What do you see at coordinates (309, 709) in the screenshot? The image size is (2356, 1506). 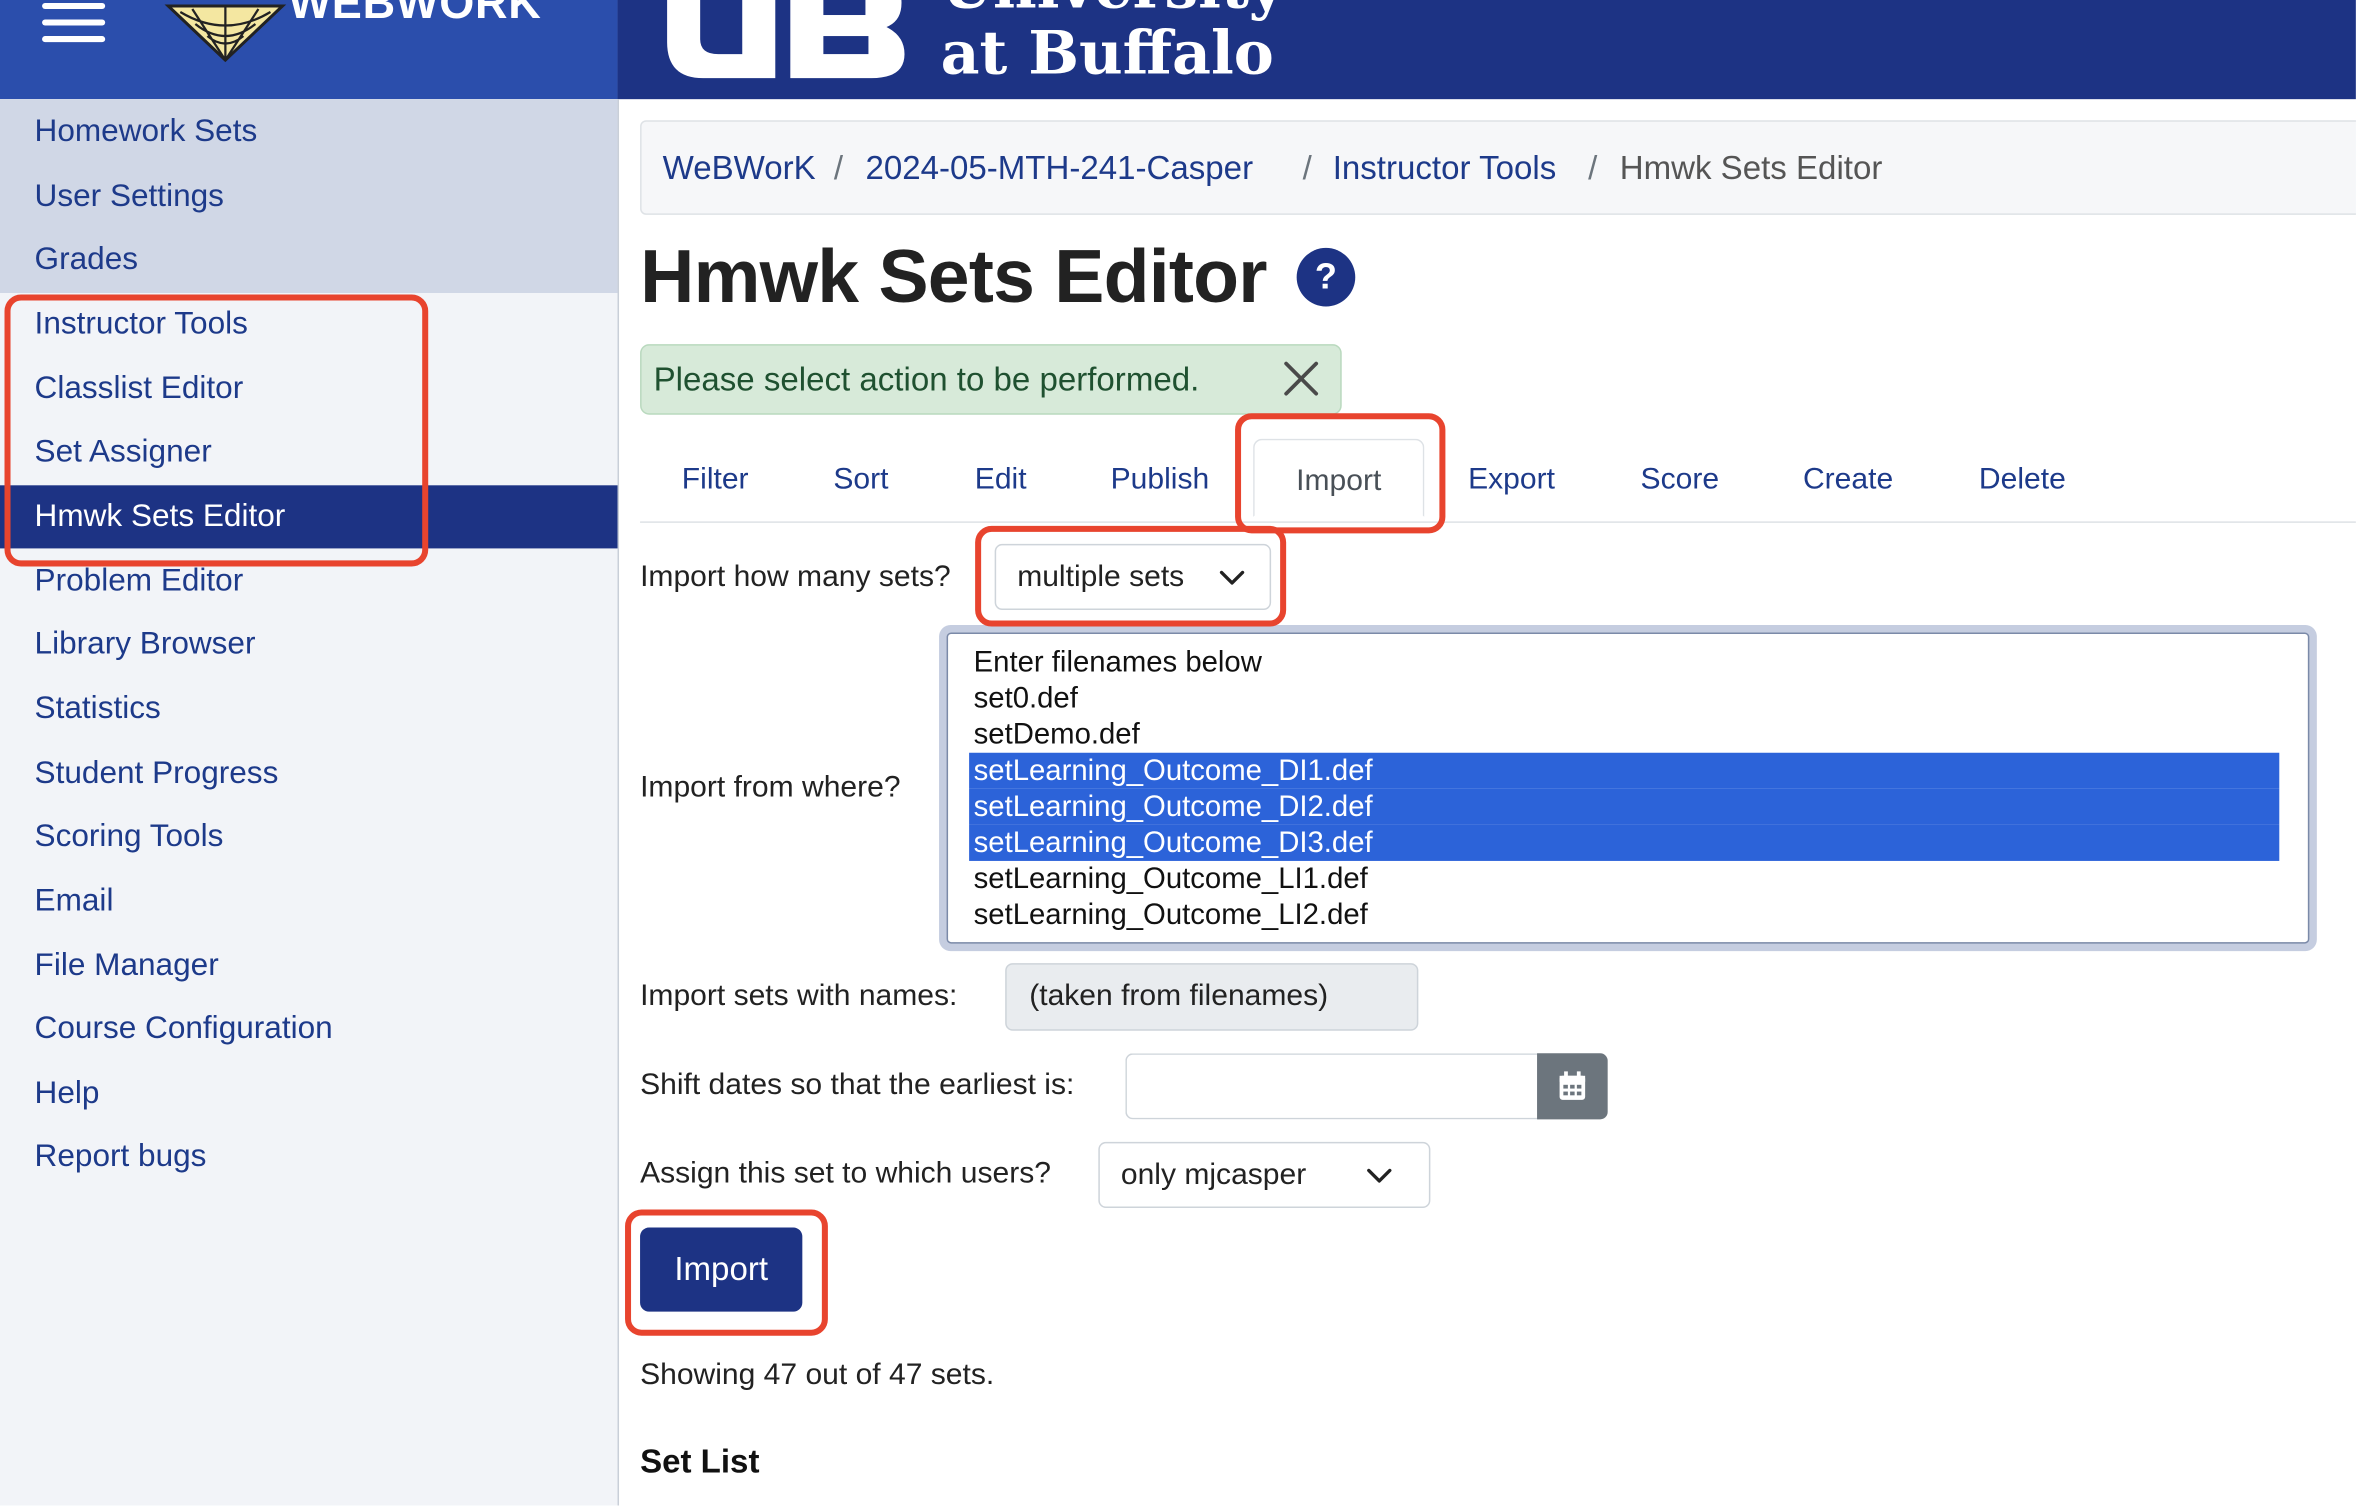 I see `sidebar-item-statistics: Statistics` at bounding box center [309, 709].